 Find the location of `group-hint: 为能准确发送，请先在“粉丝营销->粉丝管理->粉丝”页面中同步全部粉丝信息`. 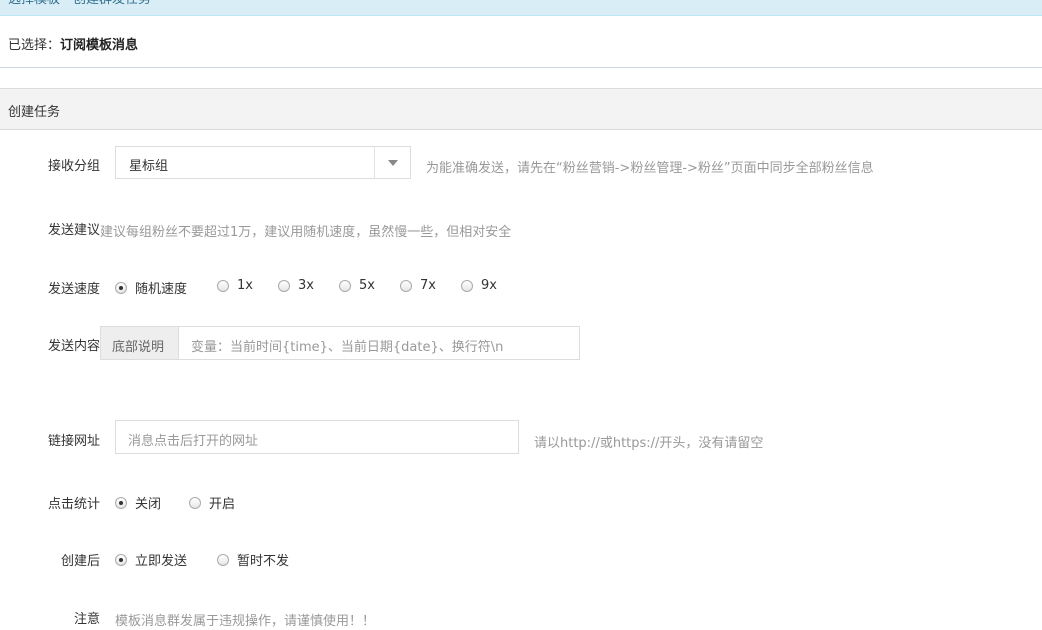

group-hint: 为能准确发送，请先在“粉丝营销->粉丝管理->粉丝”页面中同步全部粉丝信息 is located at coordinates (650, 168).